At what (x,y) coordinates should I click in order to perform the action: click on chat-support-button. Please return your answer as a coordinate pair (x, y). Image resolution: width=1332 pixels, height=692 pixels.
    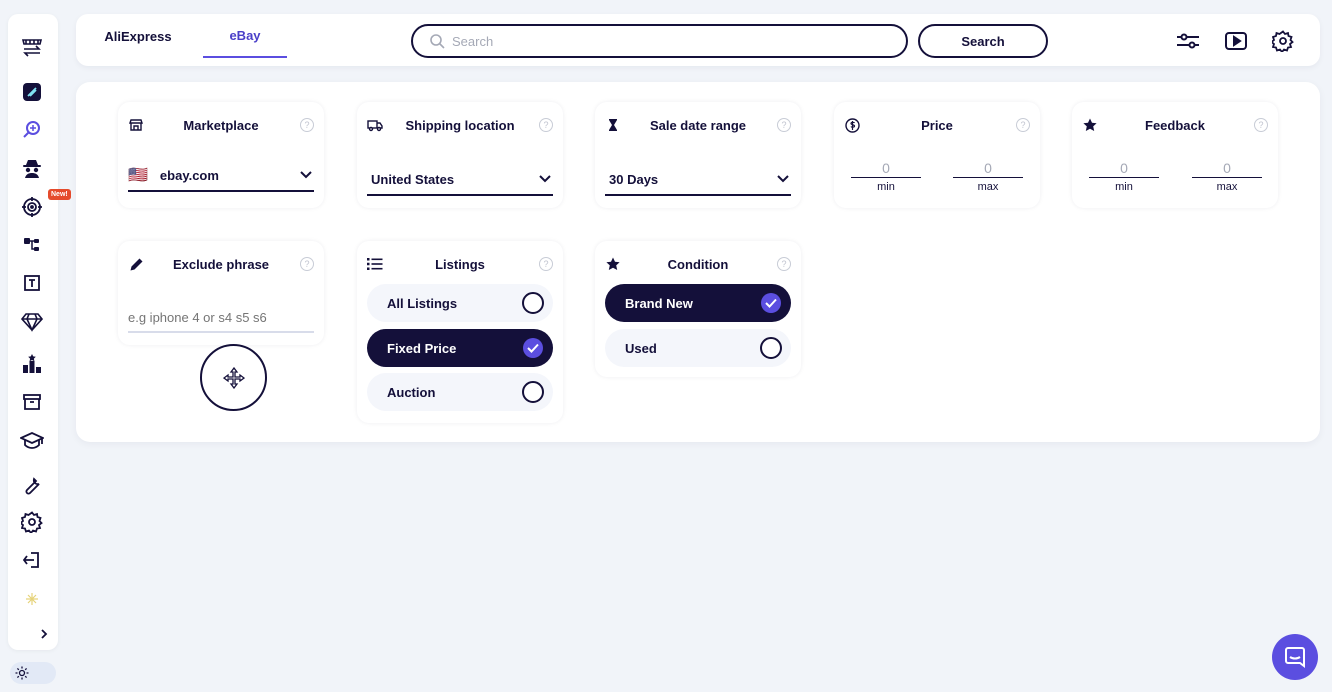
    Looking at the image, I should click on (1295, 657).